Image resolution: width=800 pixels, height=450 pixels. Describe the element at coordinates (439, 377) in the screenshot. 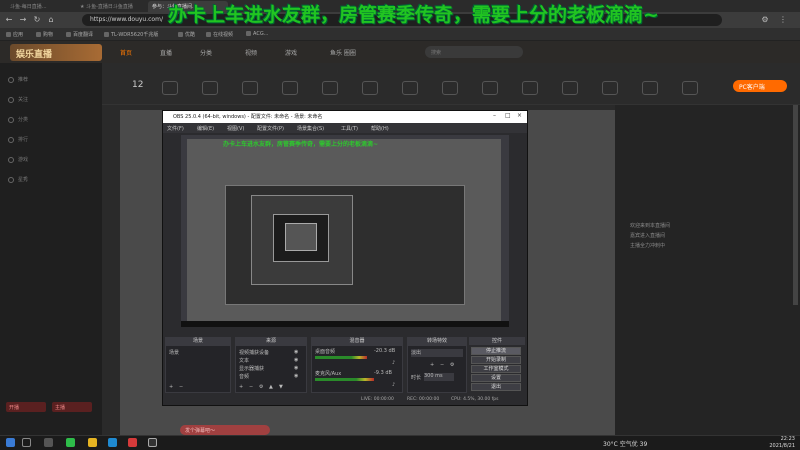

I see `duration-input: 300 ms` at that location.